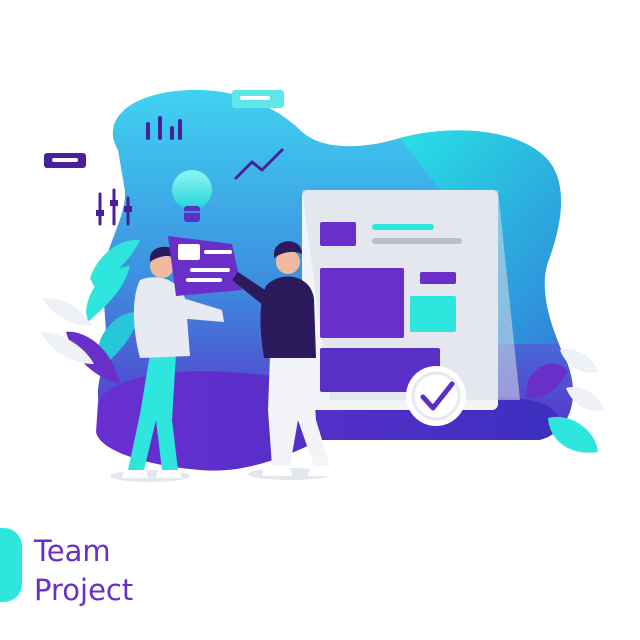 The image size is (640, 640). I want to click on title-line-1: Team, so click(72, 551).